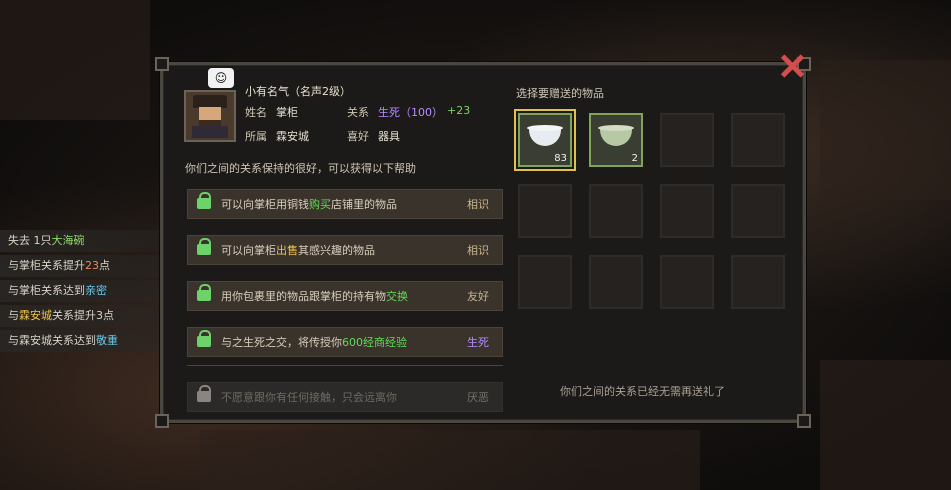  What do you see at coordinates (345, 296) in the screenshot?
I see `benefit-row: 用你包裹里的物品跟掌柜的持有物交换 友好` at bounding box center [345, 296].